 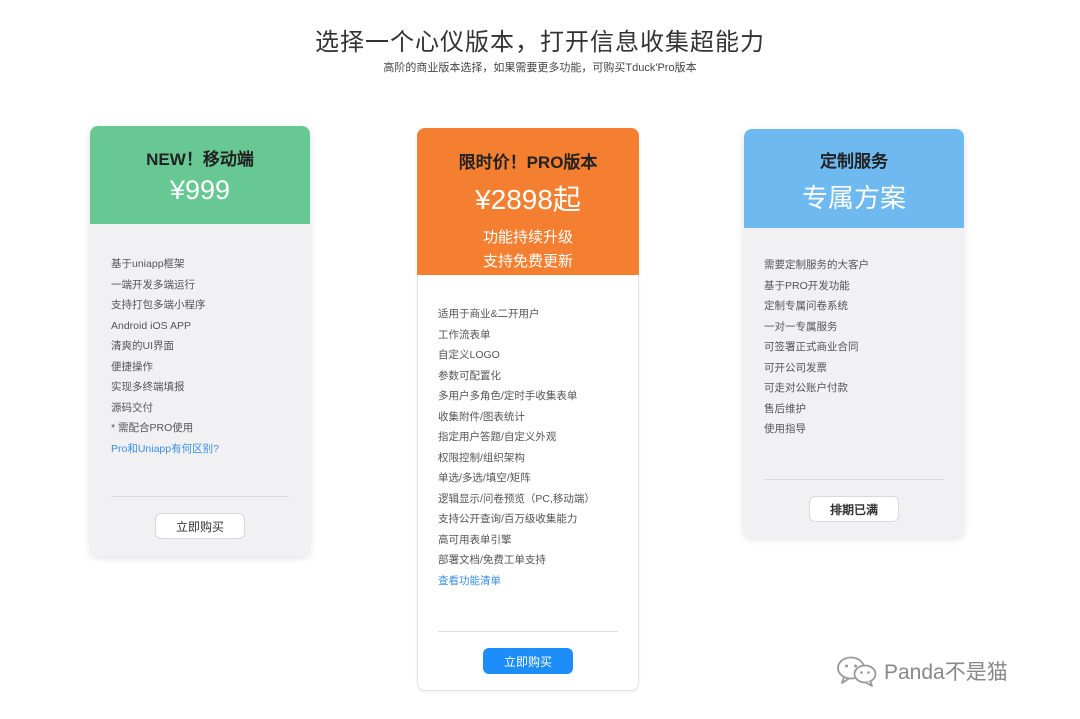 I want to click on feature-item: 支持打包多端小程序, so click(x=158, y=305).